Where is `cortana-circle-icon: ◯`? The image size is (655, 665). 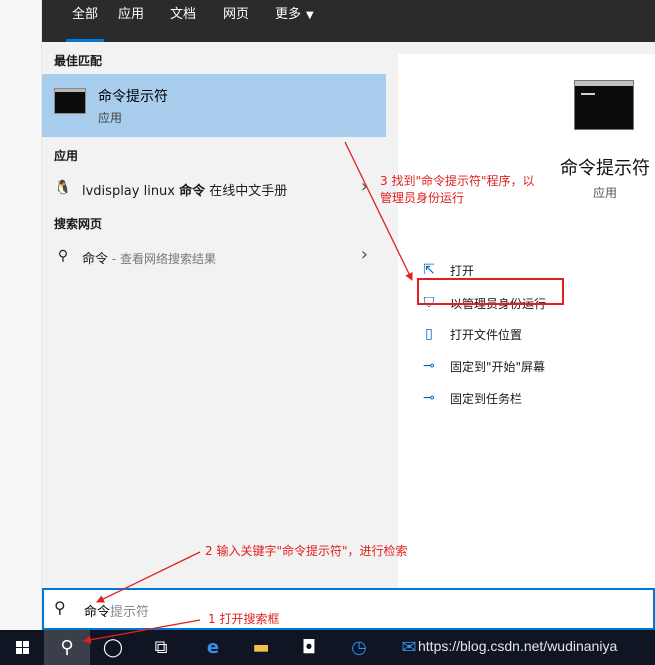
cortana-circle-icon: ◯ is located at coordinates (113, 647).